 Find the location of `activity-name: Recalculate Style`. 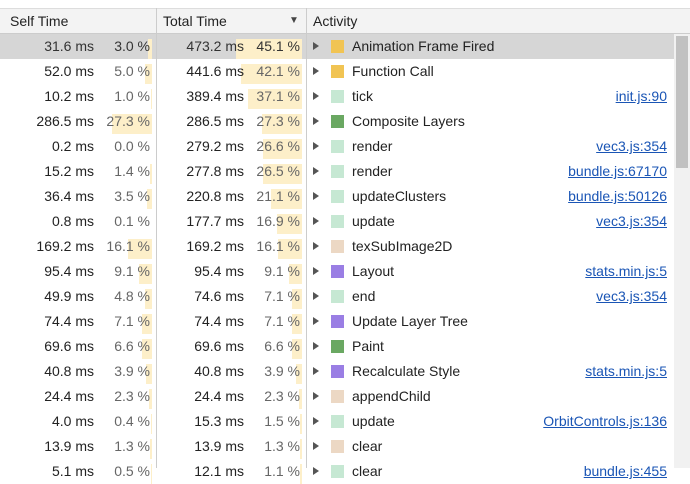

activity-name: Recalculate Style is located at coordinates (406, 371).